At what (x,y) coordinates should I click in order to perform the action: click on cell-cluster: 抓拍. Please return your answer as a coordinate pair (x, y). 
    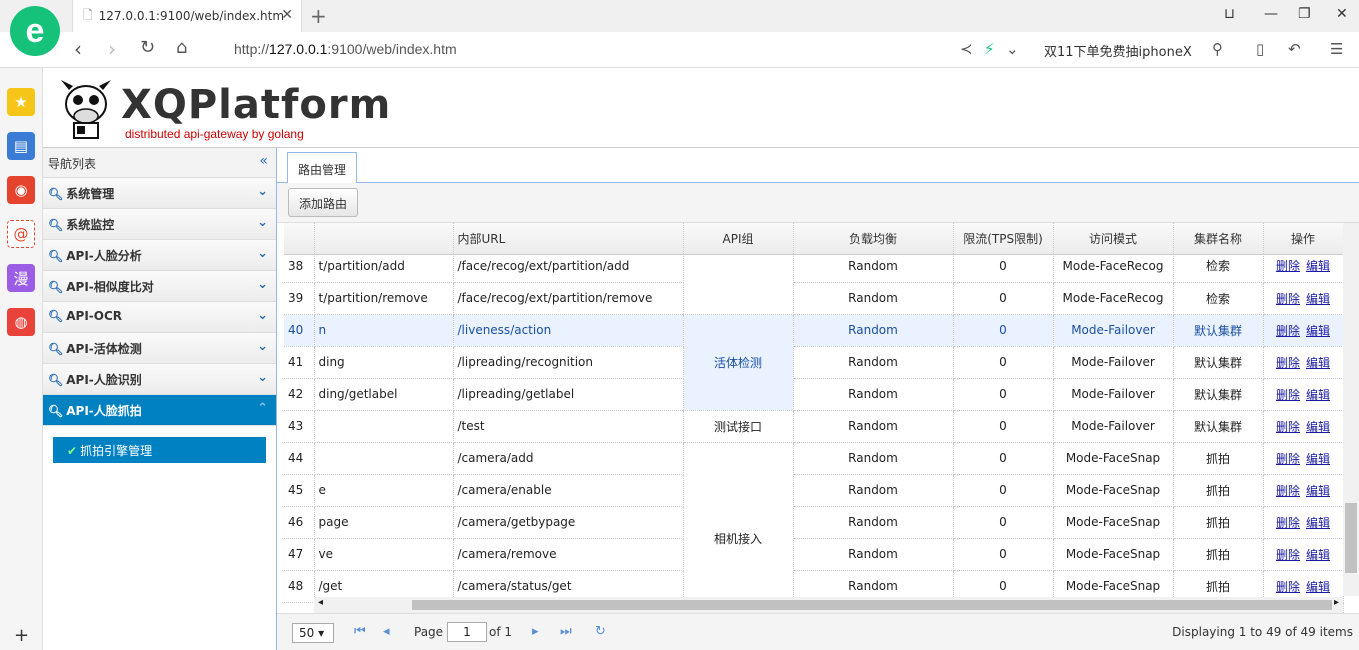
    Looking at the image, I should click on (1218, 522).